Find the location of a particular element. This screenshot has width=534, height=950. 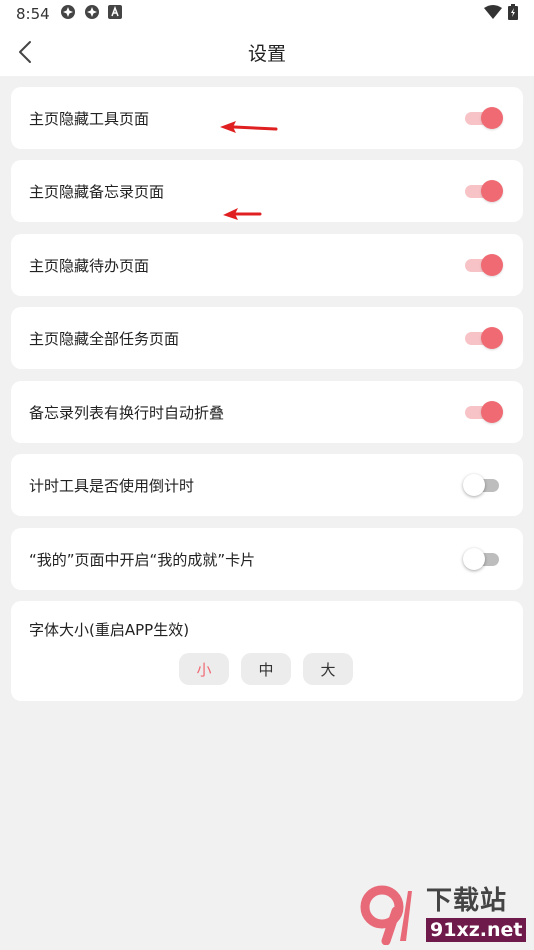

font-size-card: 字体大小(重启APP生效) 小 中 大 is located at coordinates (267, 651).